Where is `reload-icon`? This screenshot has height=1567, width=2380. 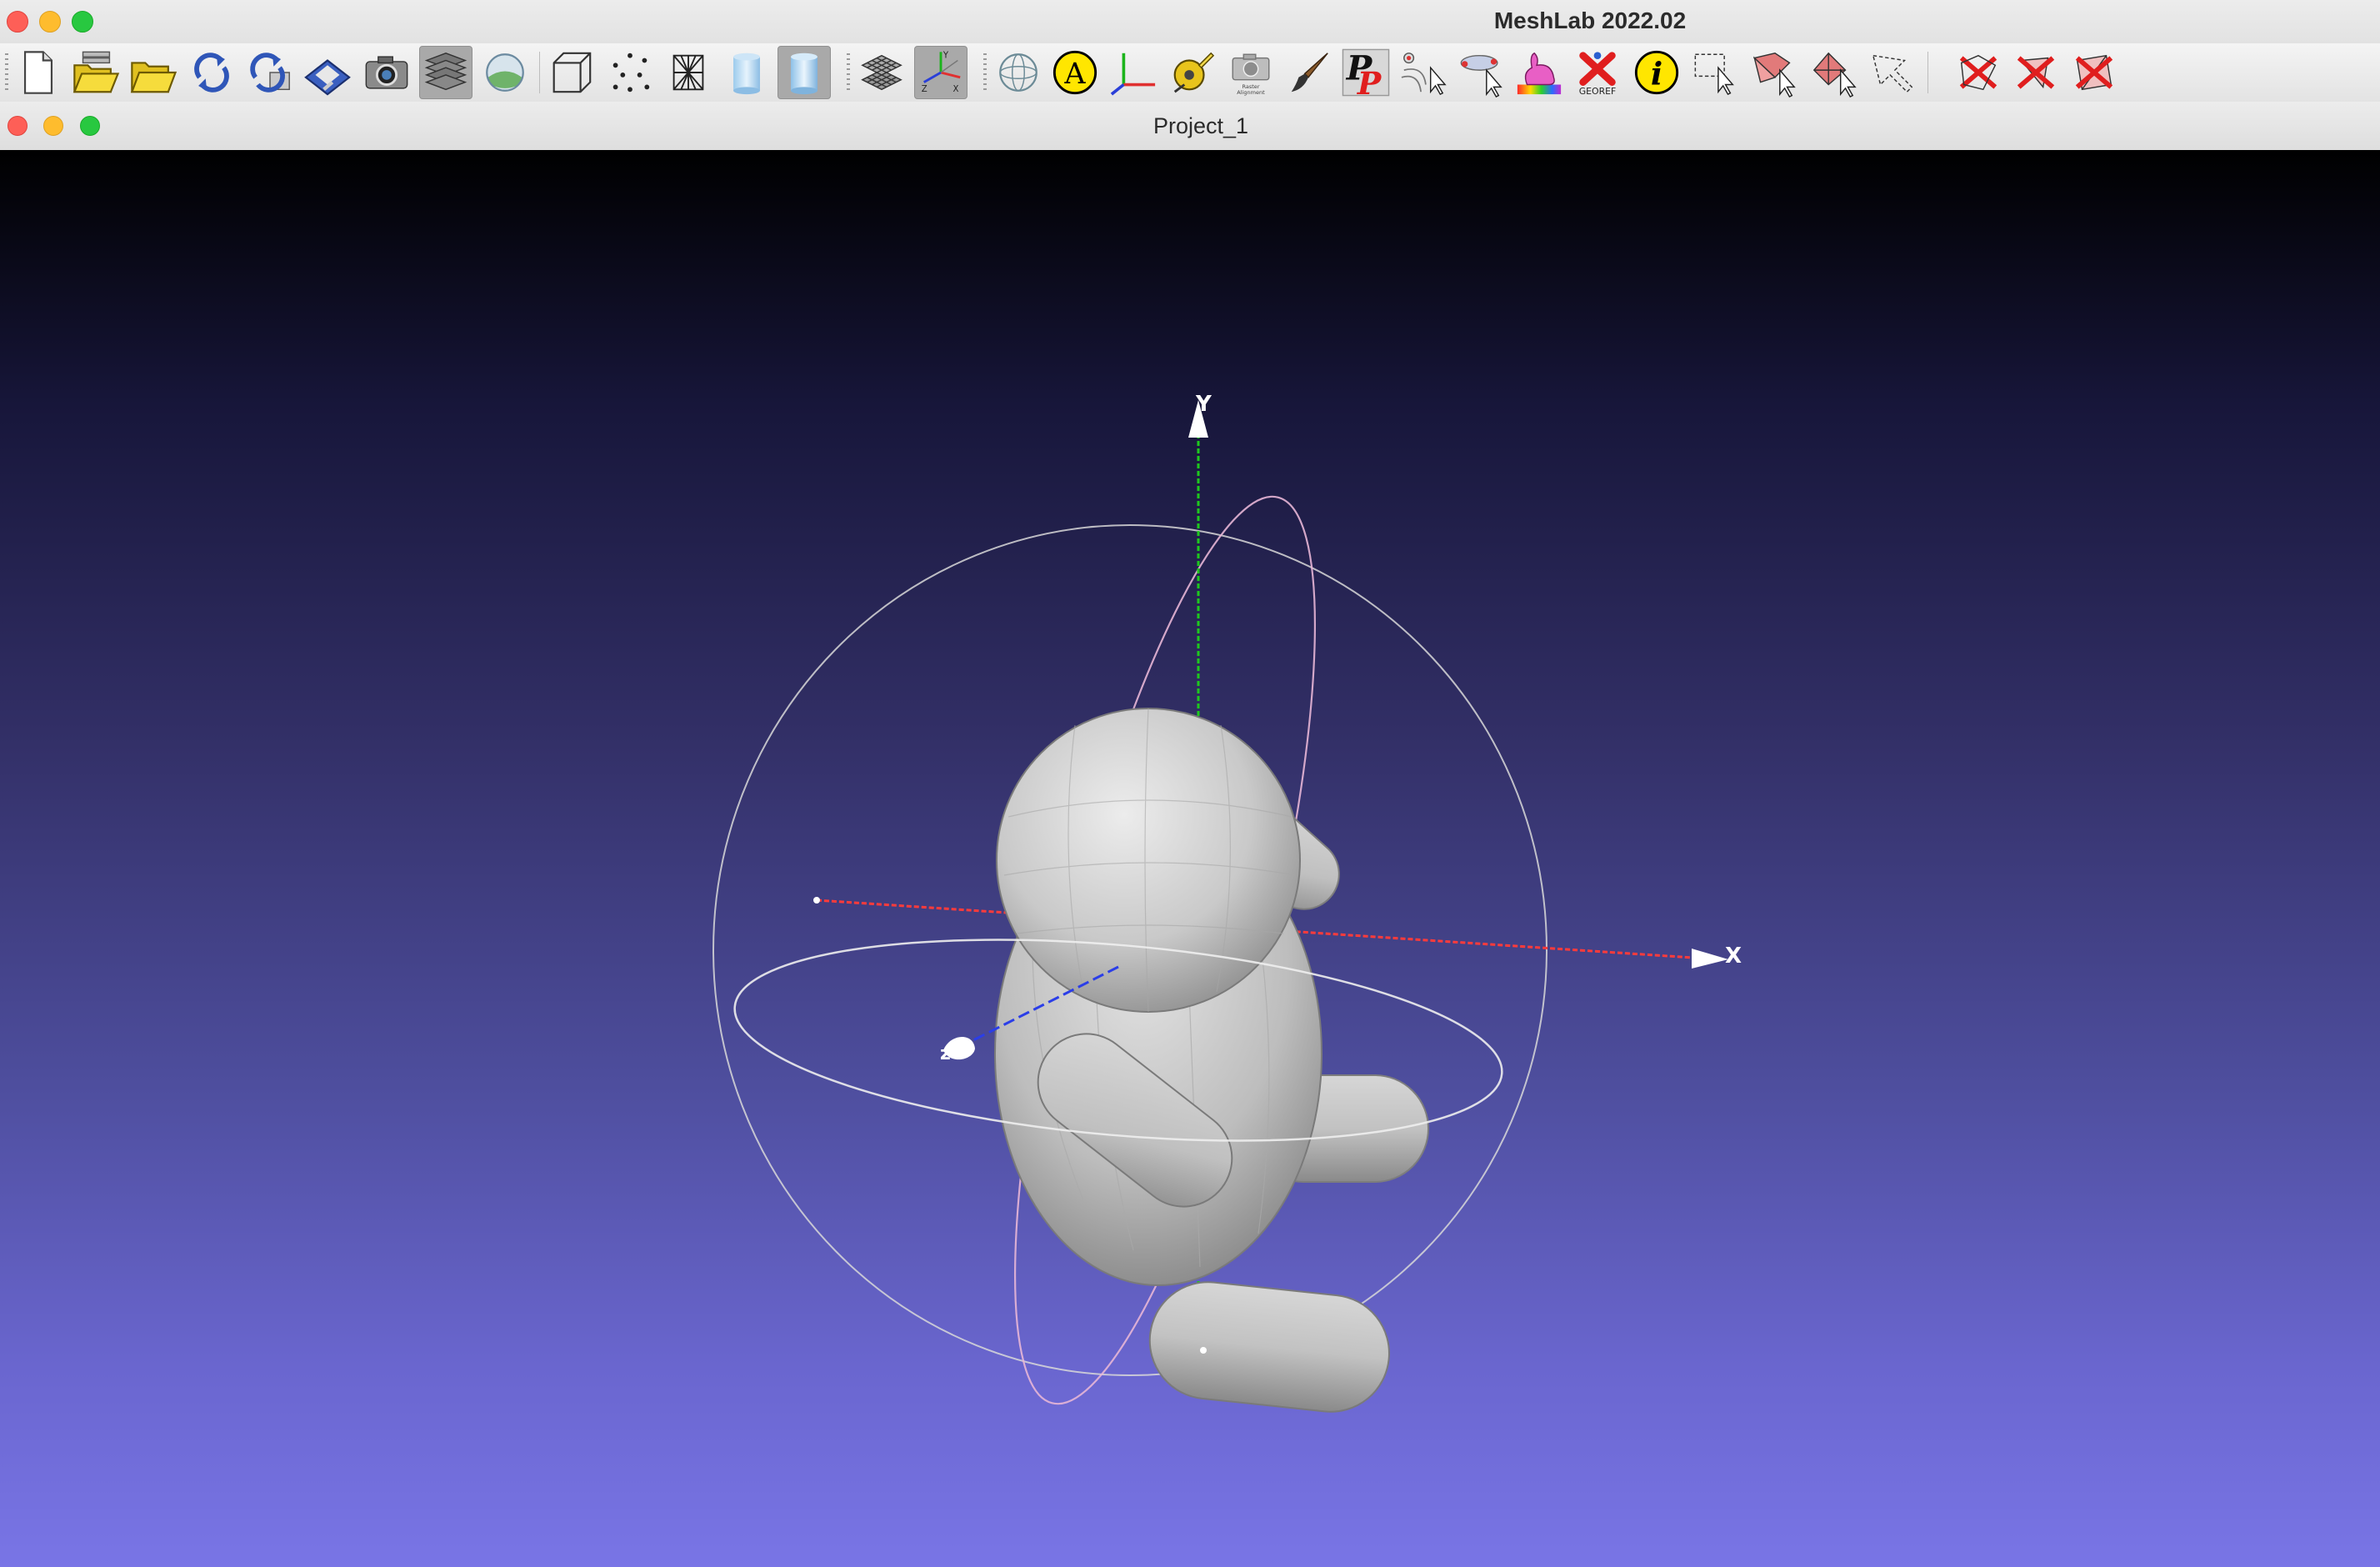
reload-icon is located at coordinates (211, 73).